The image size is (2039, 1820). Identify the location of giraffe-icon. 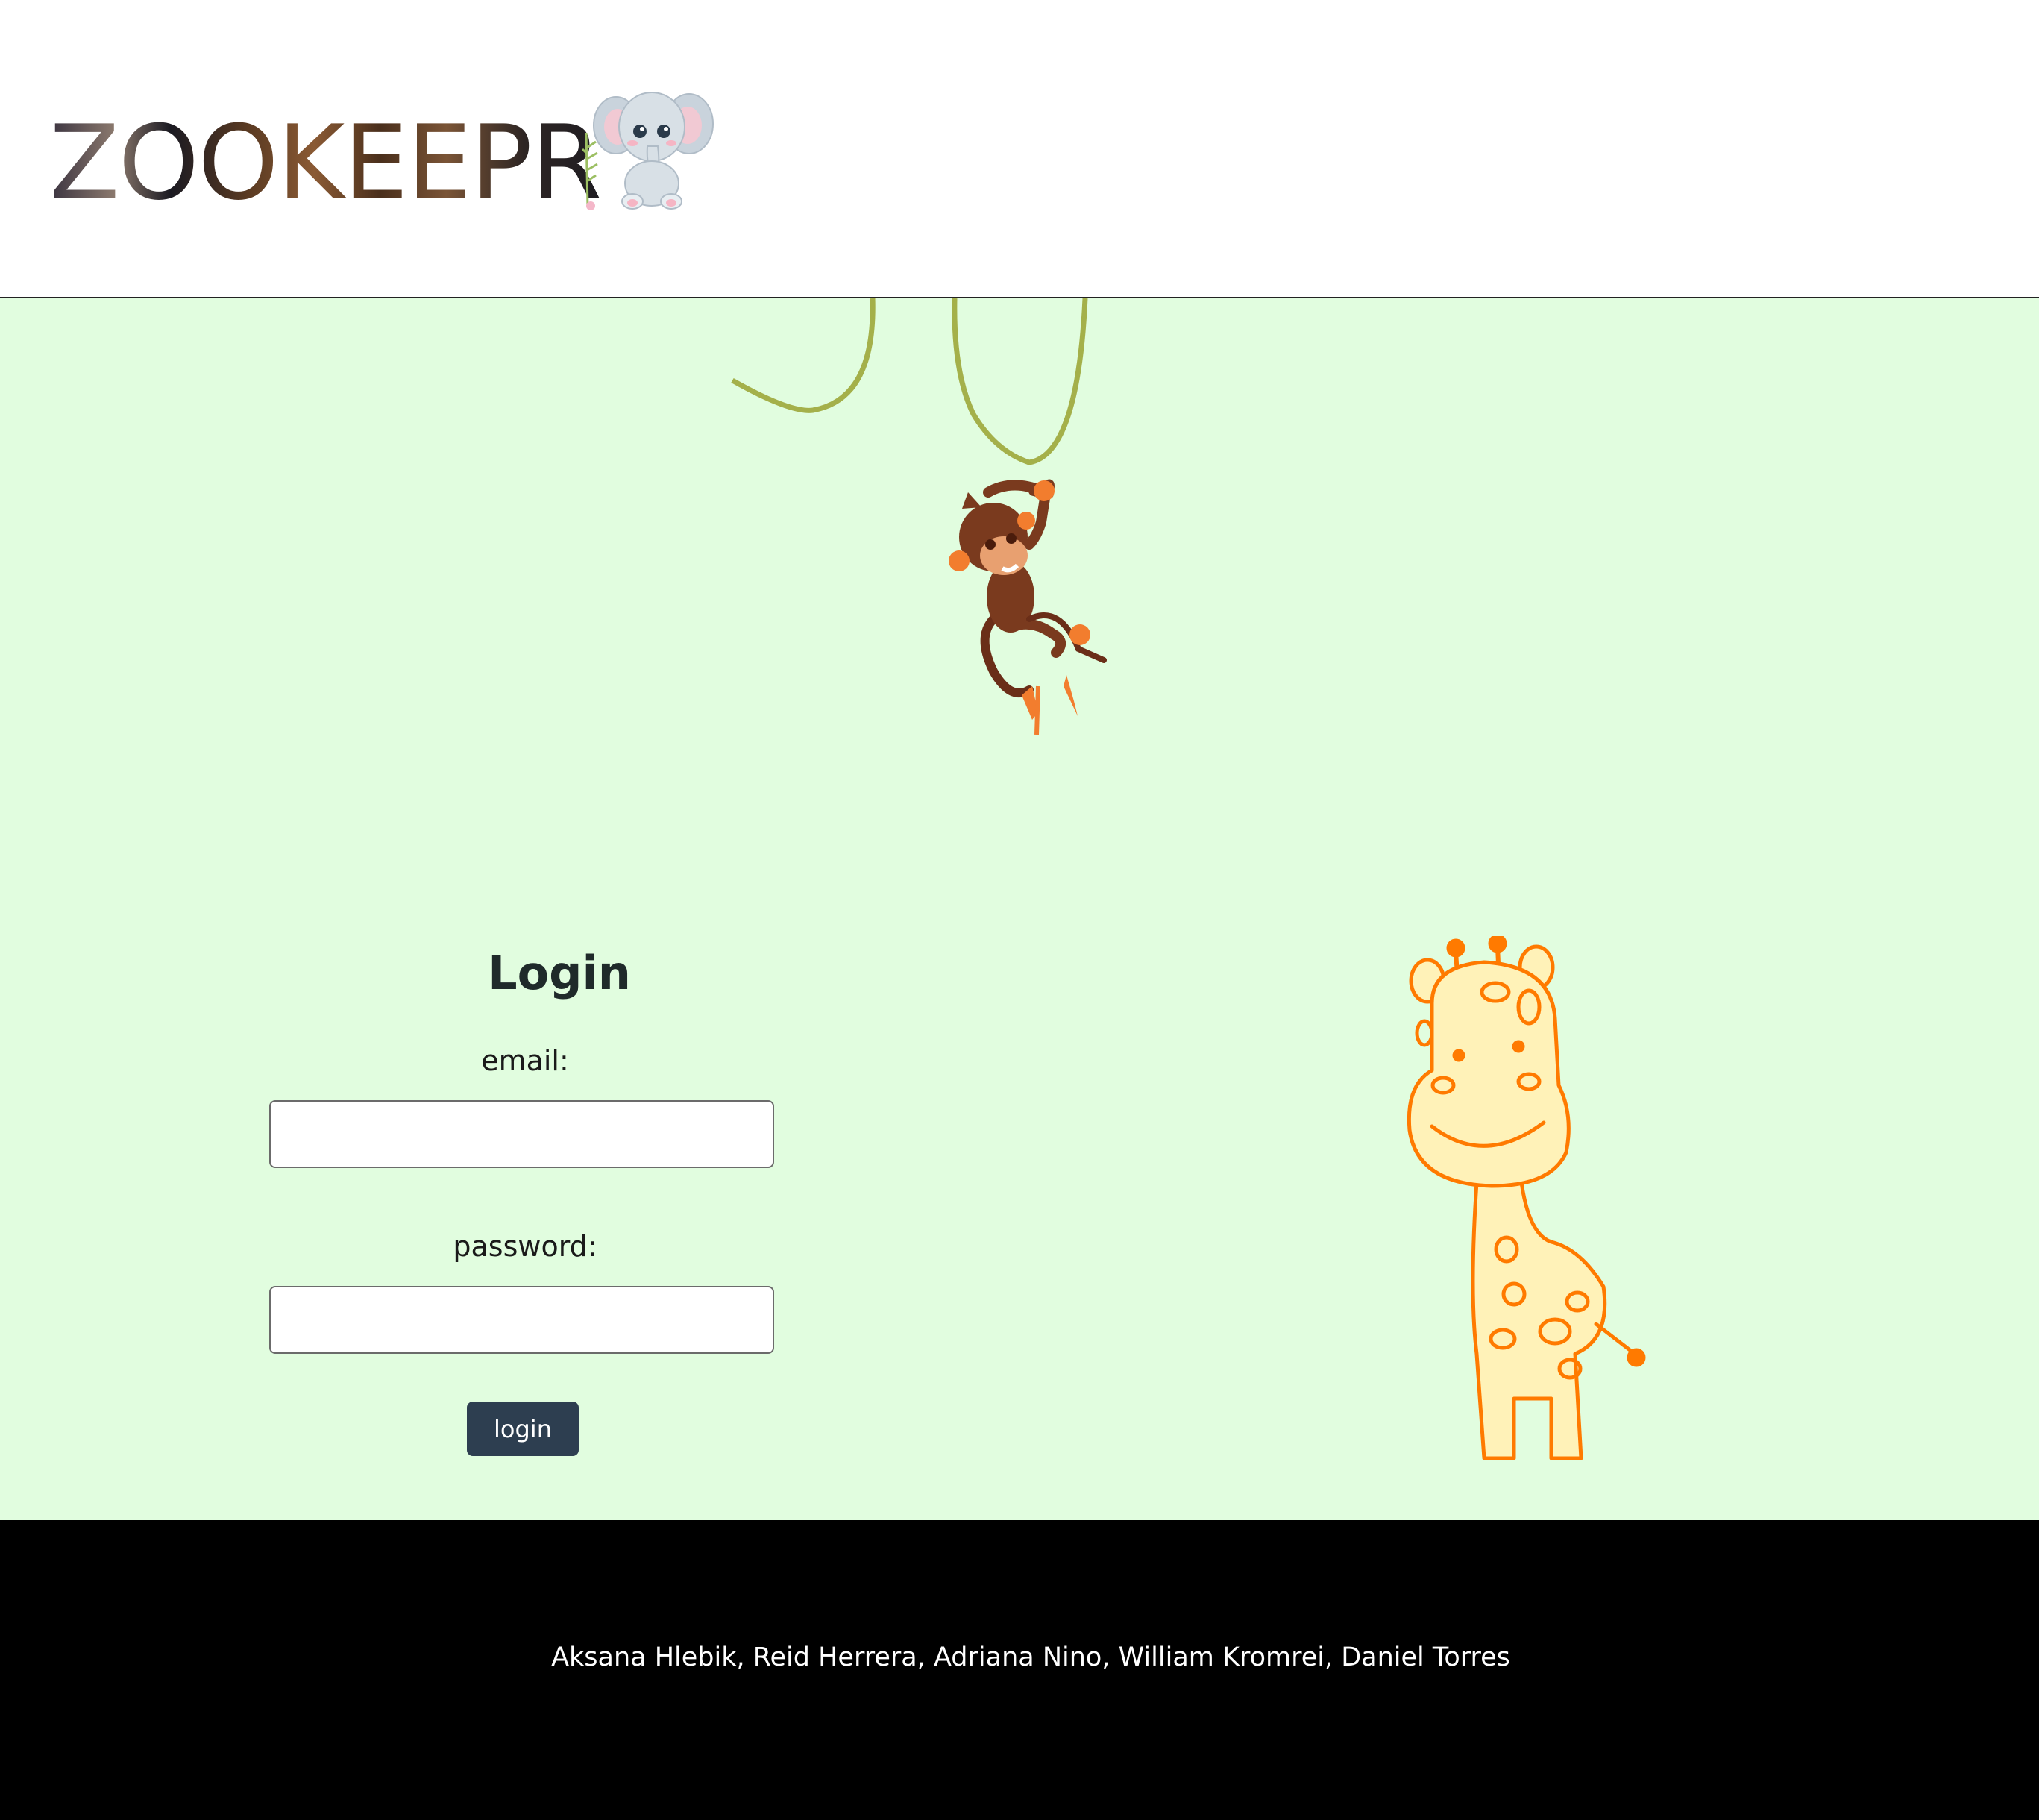
(1527, 1198).